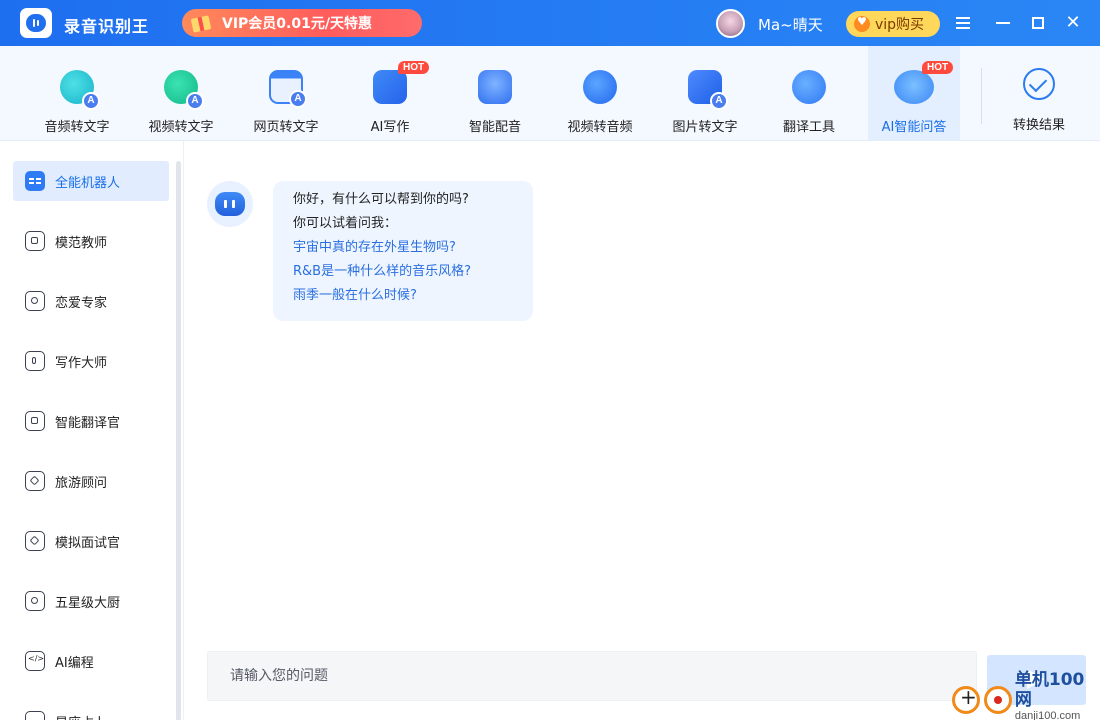 This screenshot has height=720, width=1100. I want to click on tool-video-to-text: A 视频转文字, so click(181, 93).